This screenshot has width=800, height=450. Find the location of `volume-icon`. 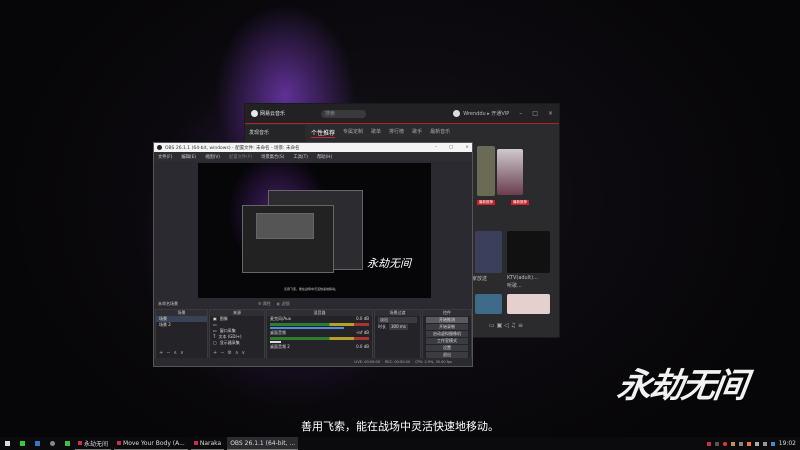

volume-icon is located at coordinates (764, 443).